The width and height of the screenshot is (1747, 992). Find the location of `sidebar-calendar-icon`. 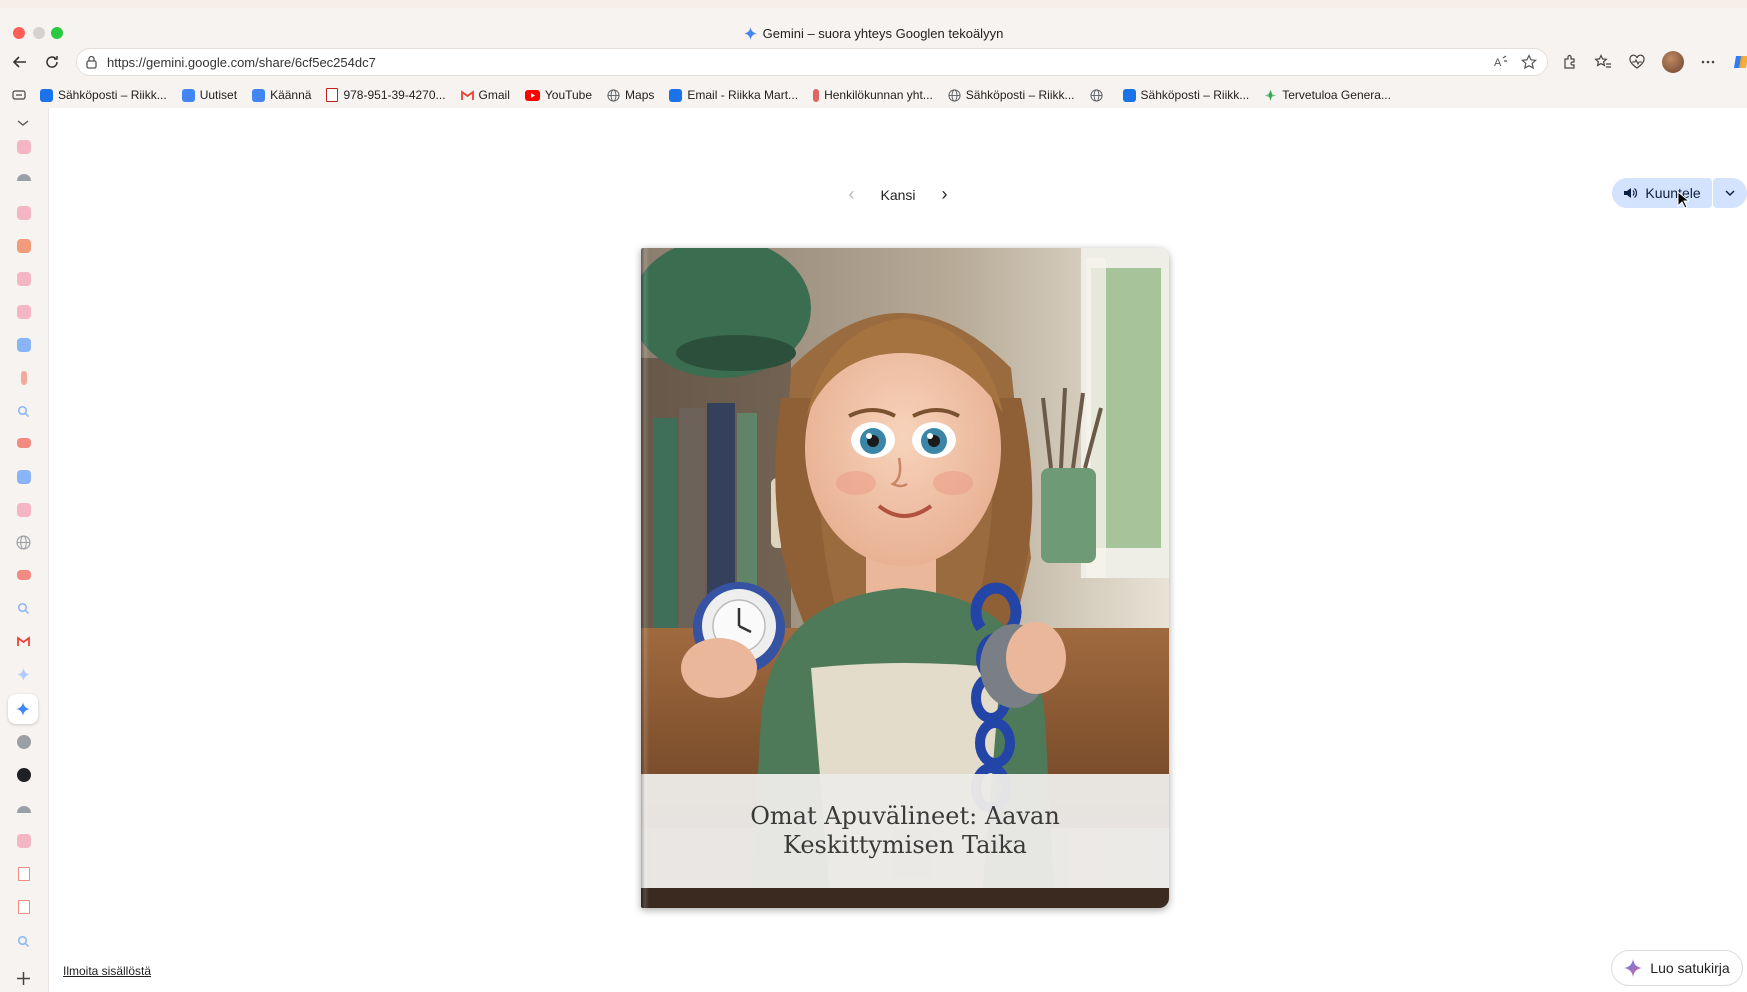

sidebar-calendar-icon is located at coordinates (24, 477).